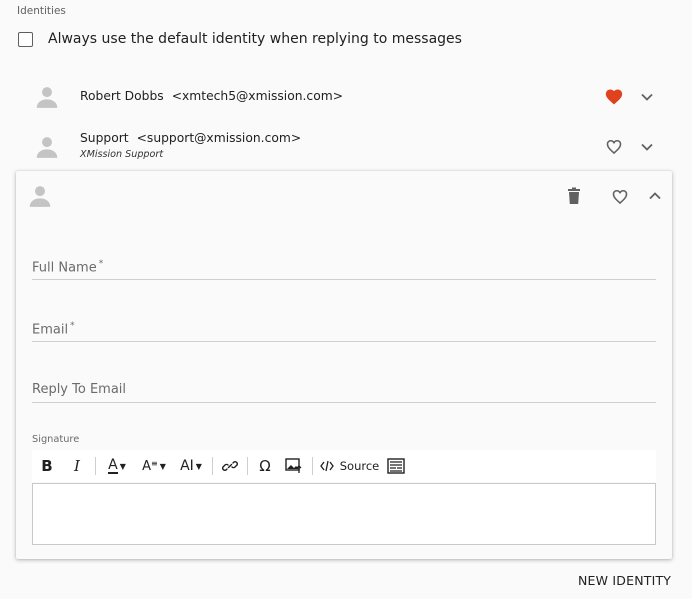  Describe the element at coordinates (41, 11) in the screenshot. I see `section-title: Identities` at that location.